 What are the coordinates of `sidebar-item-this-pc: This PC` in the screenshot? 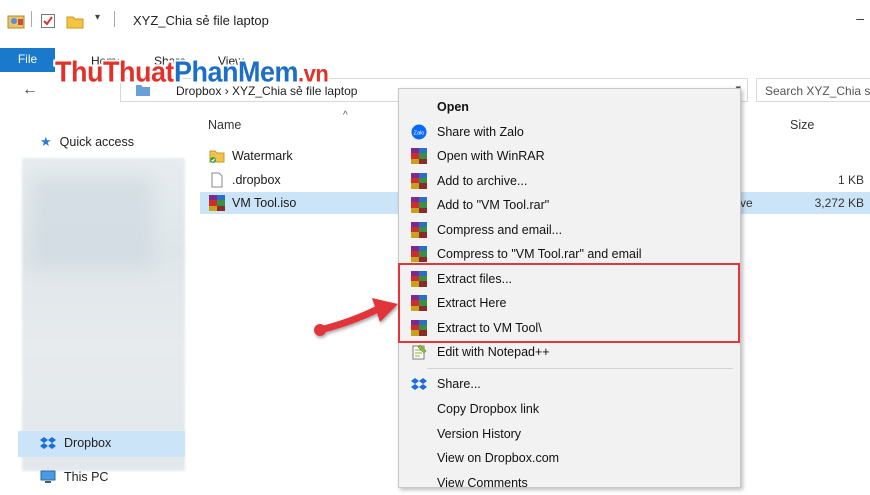 It's located at (74, 477).